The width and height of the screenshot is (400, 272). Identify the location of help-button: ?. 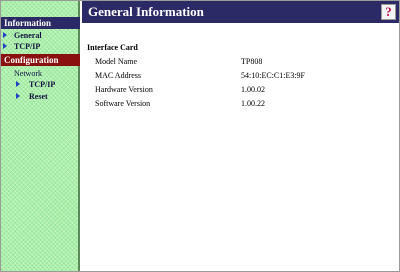
(388, 12).